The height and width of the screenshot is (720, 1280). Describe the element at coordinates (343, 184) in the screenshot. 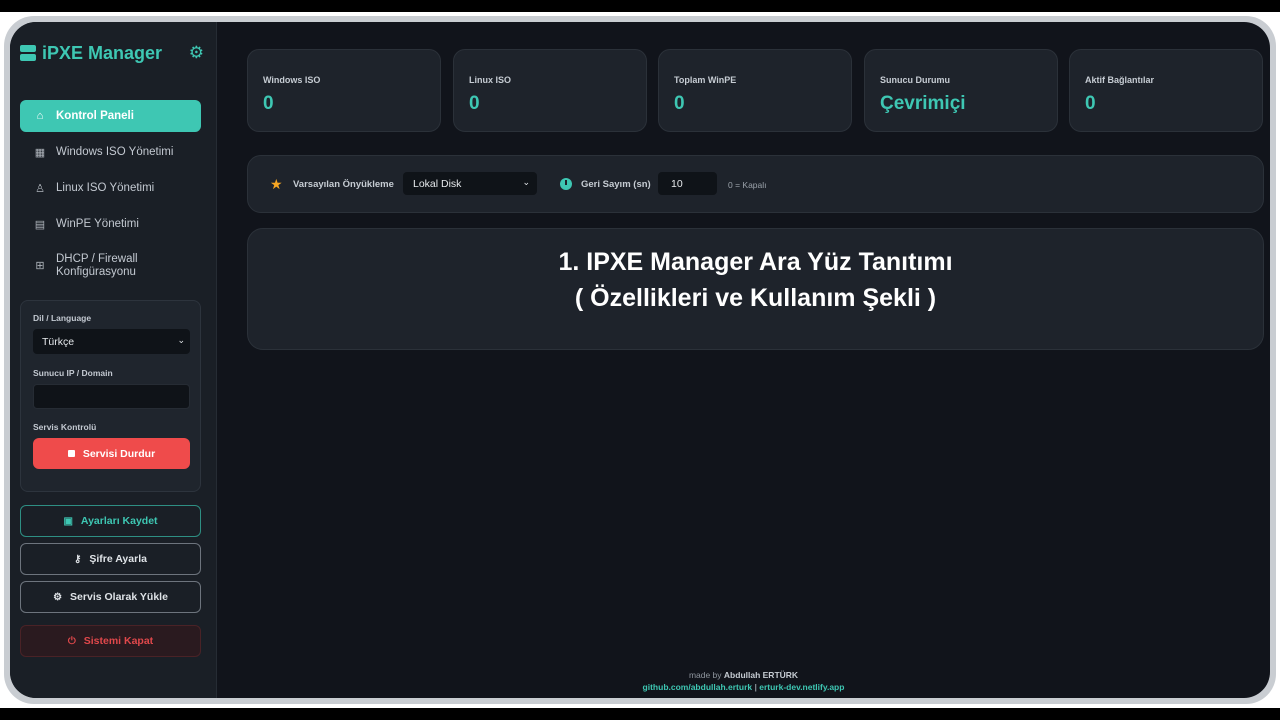

I see `default-boot-label: Varsayılan Önyükleme` at that location.